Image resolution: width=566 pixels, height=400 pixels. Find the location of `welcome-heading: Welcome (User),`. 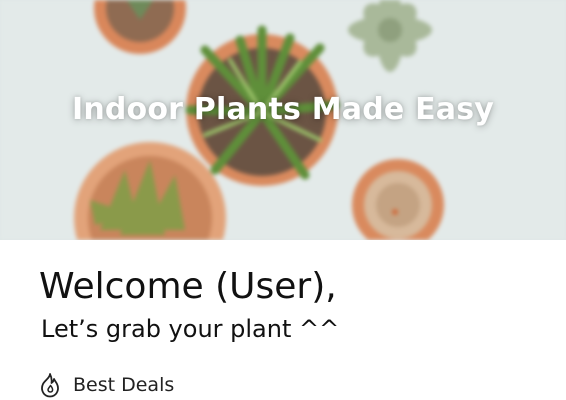

welcome-heading: Welcome (User), is located at coordinates (188, 286).